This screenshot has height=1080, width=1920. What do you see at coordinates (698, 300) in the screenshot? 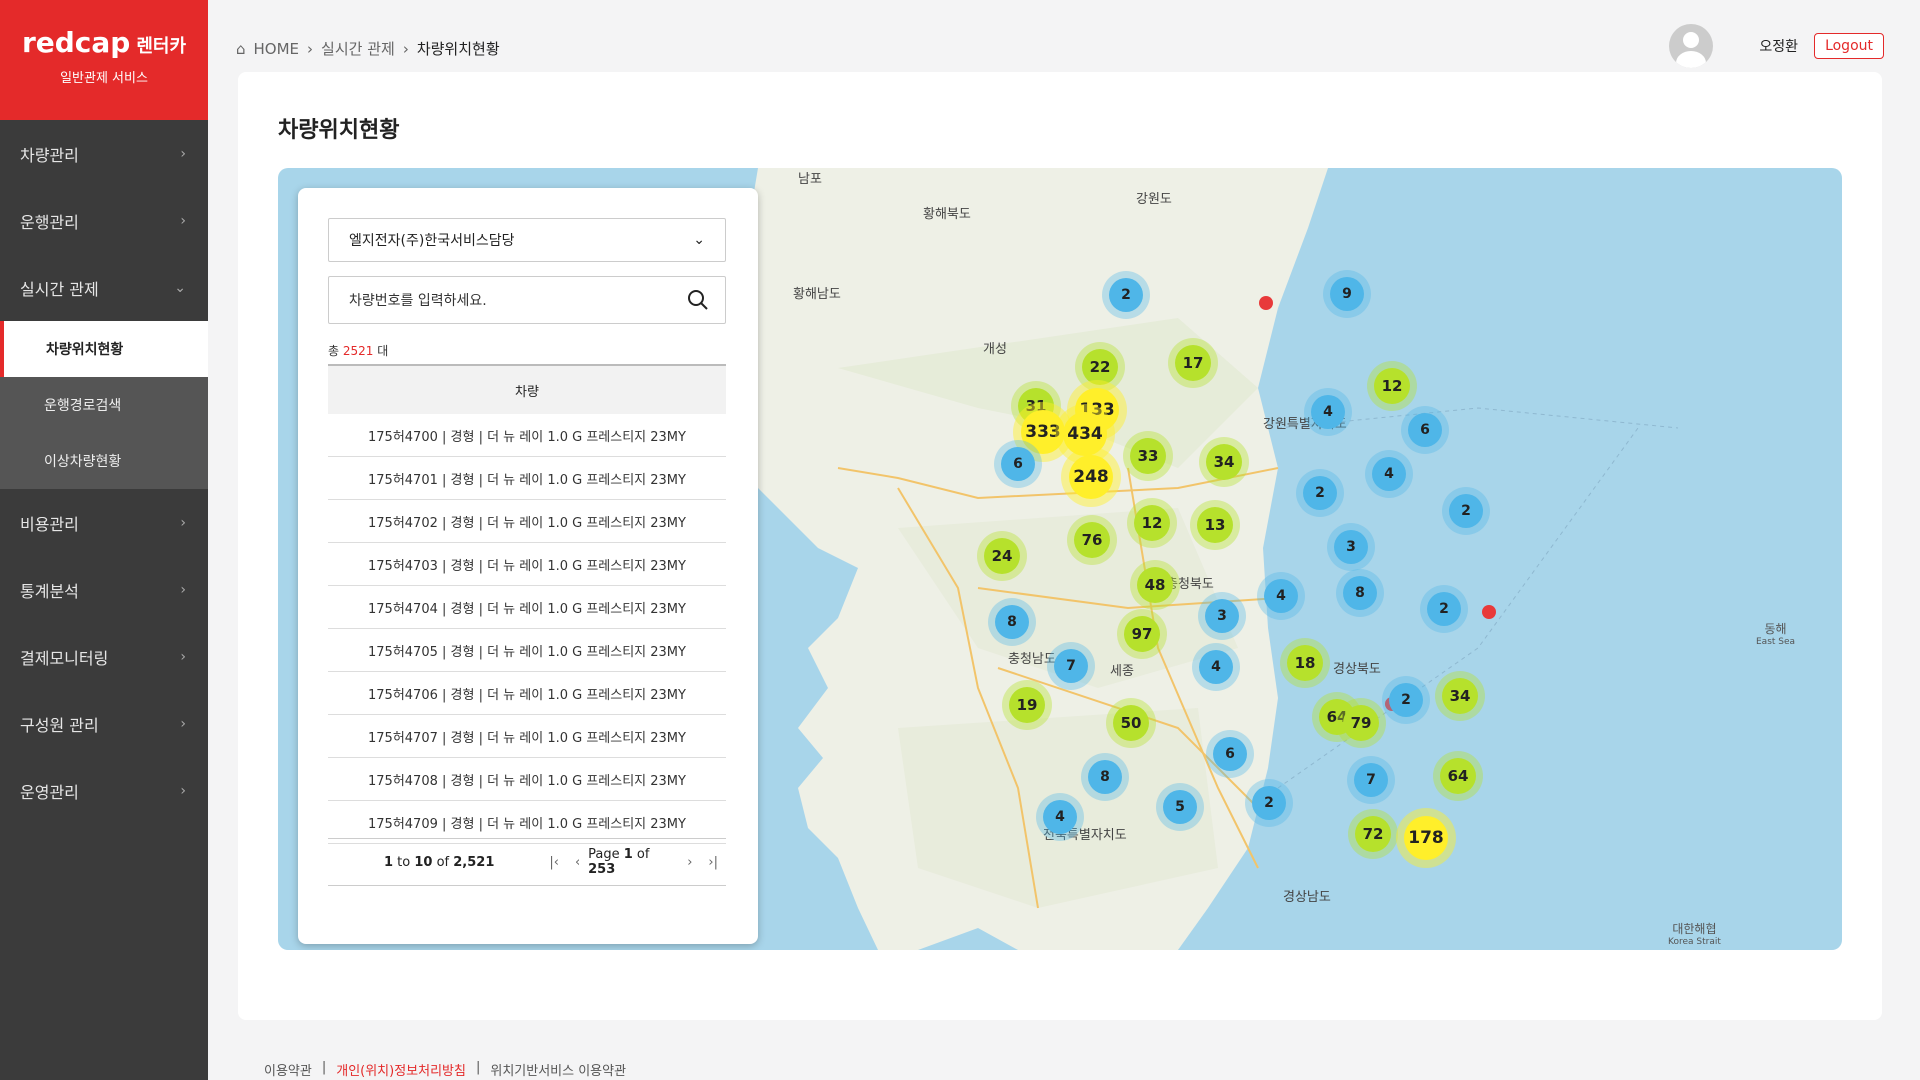
I see `search-icon` at bounding box center [698, 300].